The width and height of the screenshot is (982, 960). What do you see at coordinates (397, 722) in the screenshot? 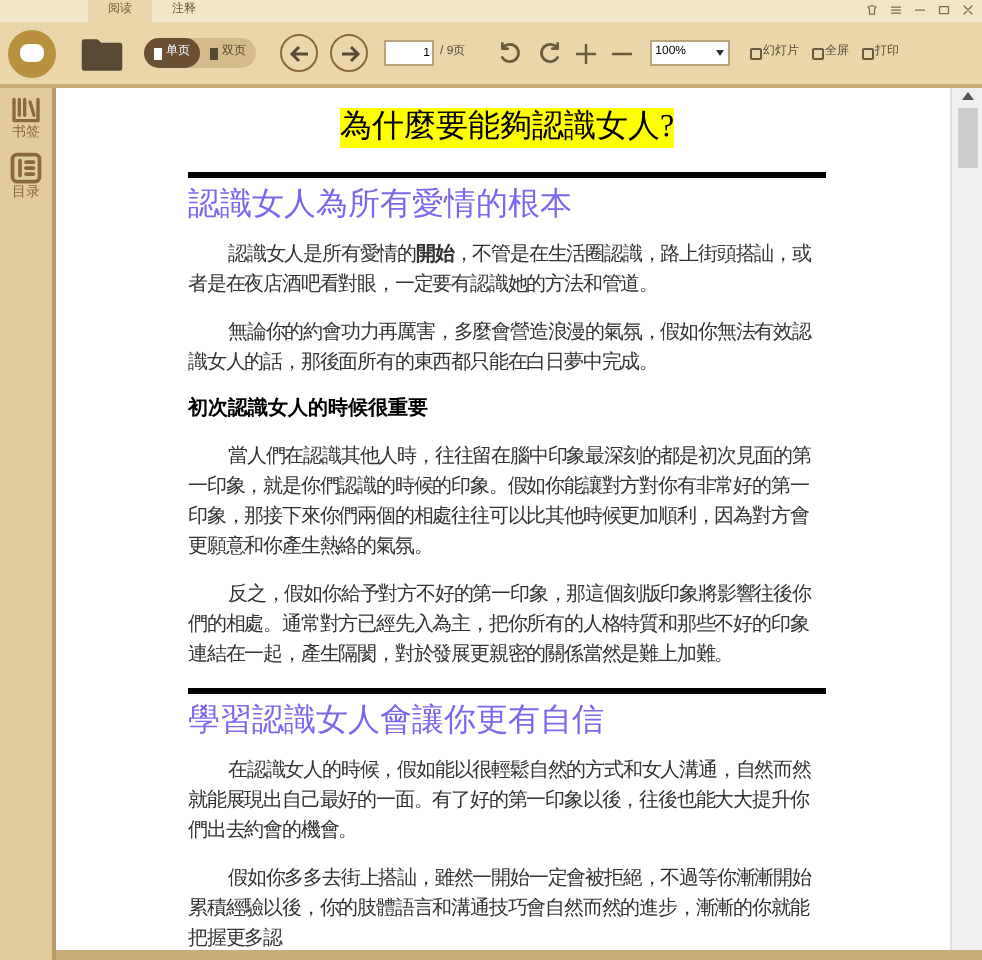
I see `section-heading: 學習認識女人會讓你更有自信` at bounding box center [397, 722].